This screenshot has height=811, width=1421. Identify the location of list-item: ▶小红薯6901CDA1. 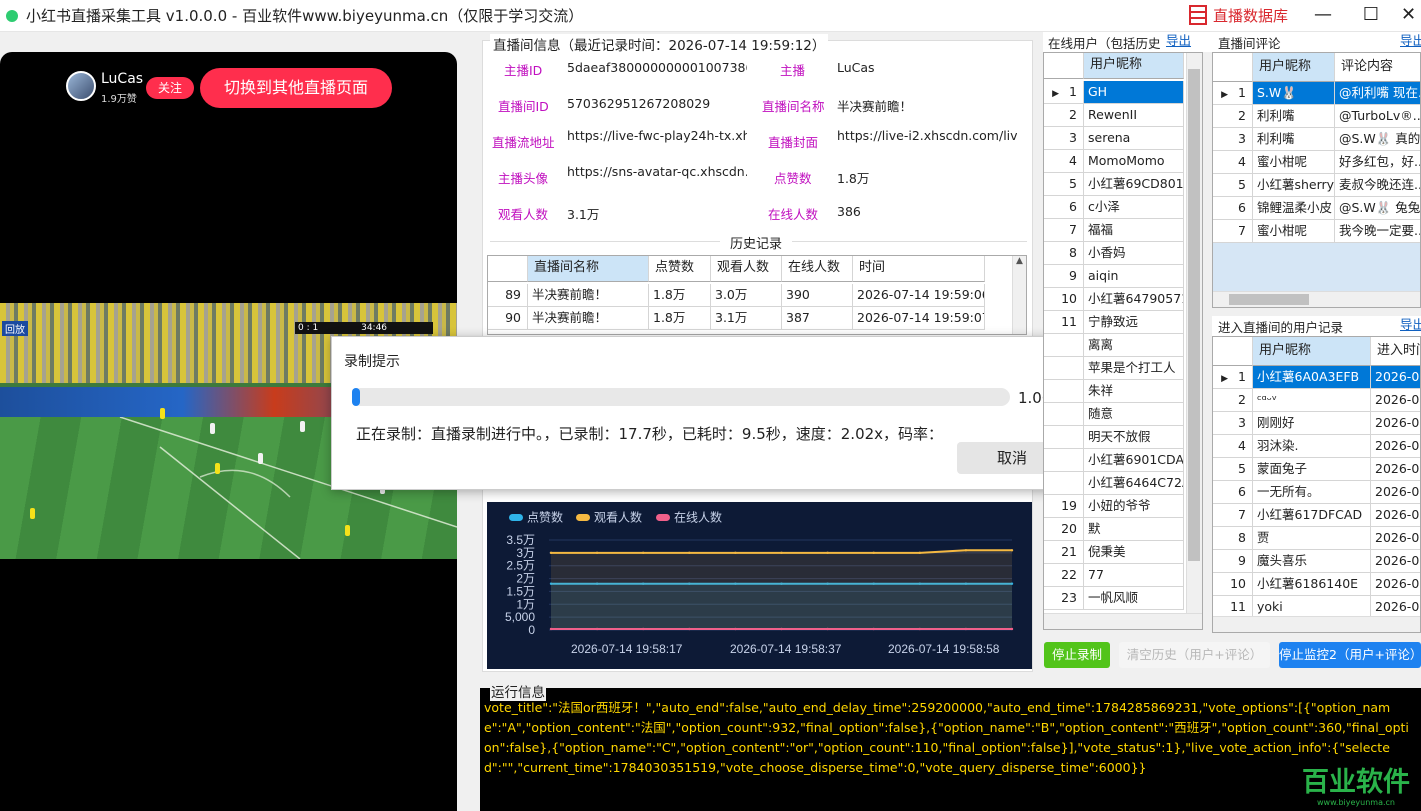
(1114, 460).